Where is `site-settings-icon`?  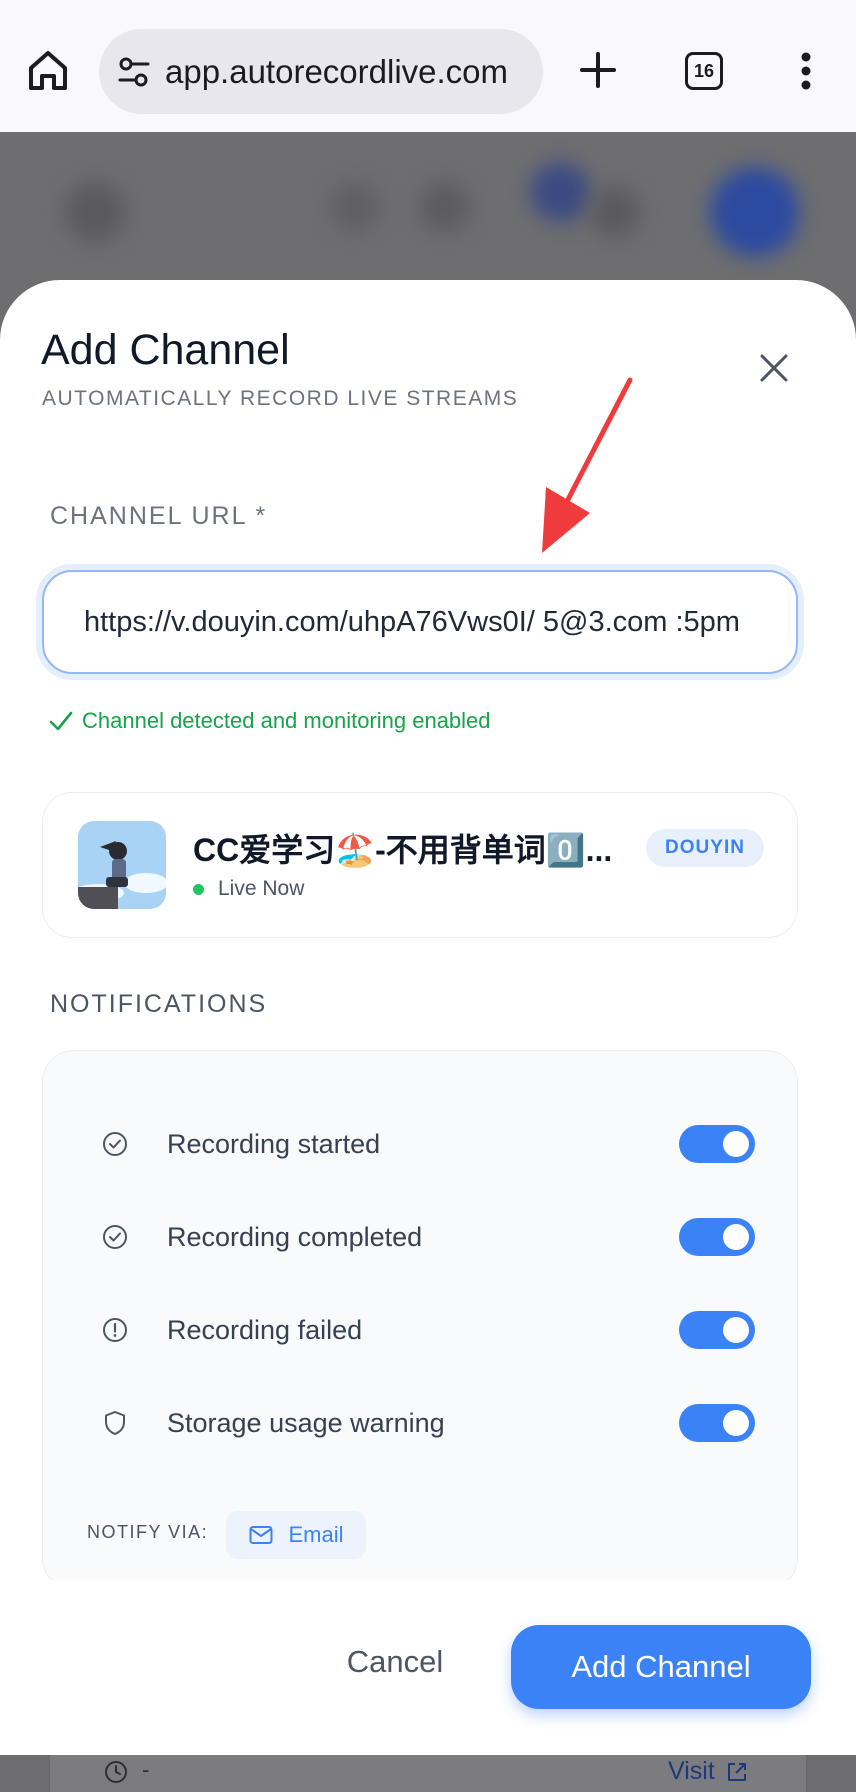
site-settings-icon is located at coordinates (134, 72).